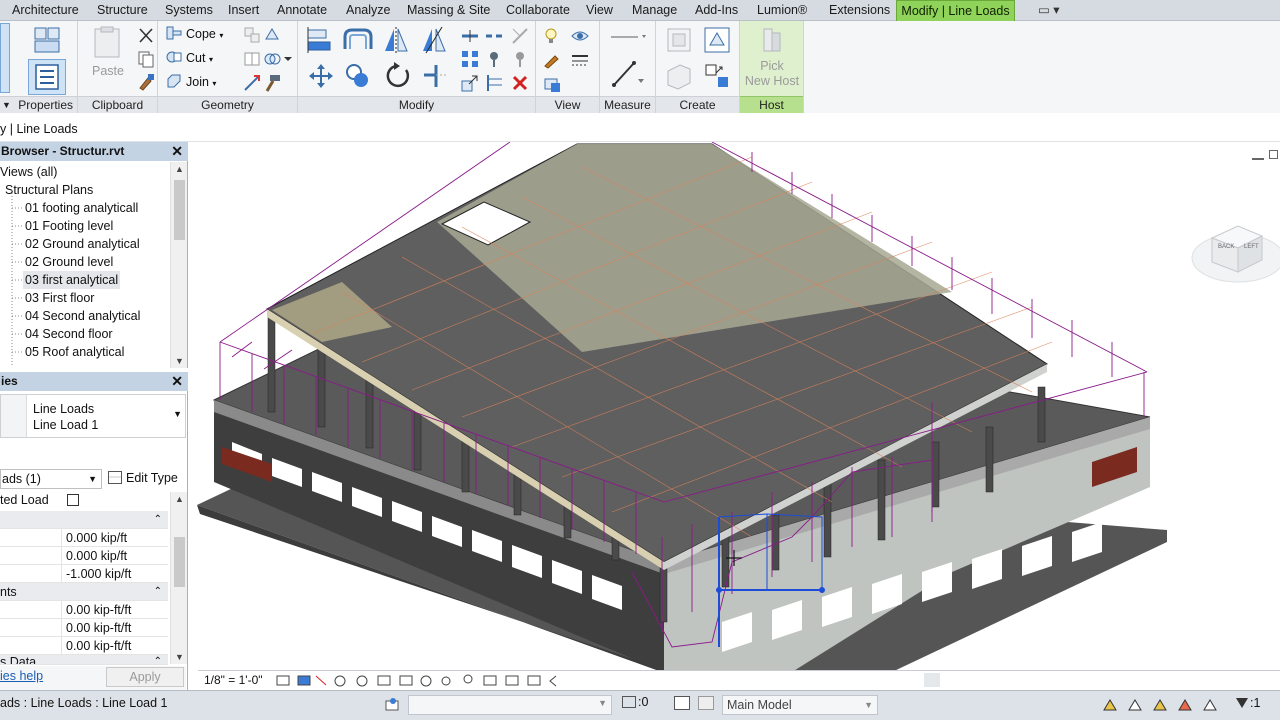 Image resolution: width=1280 pixels, height=720 pixels. I want to click on scale-selector: 1/8" = 1'-0", so click(233, 680).